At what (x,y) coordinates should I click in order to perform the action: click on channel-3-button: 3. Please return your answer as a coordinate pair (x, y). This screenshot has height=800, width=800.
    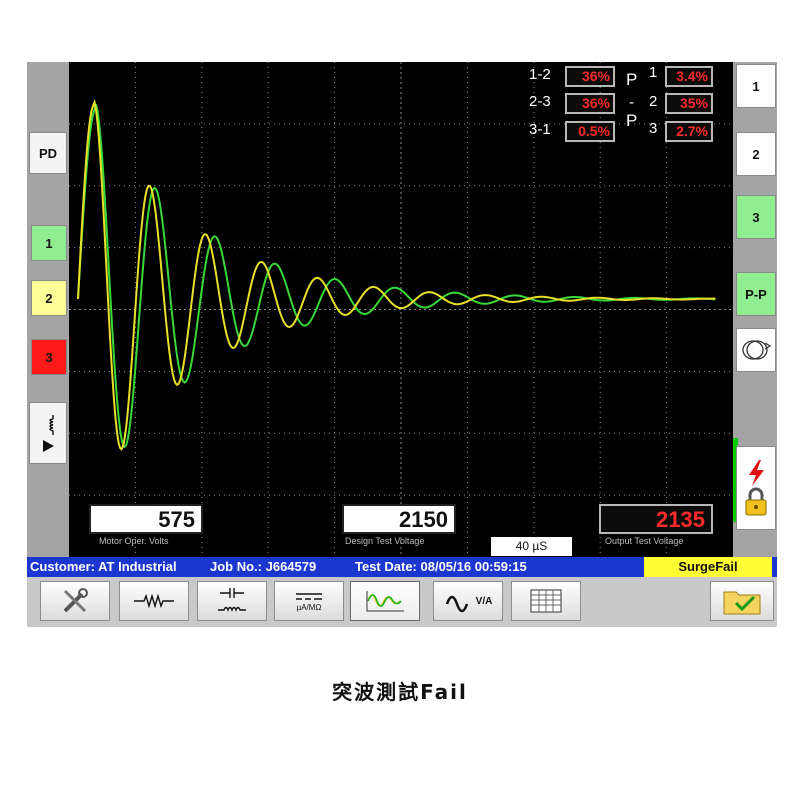
    Looking at the image, I should click on (49, 357).